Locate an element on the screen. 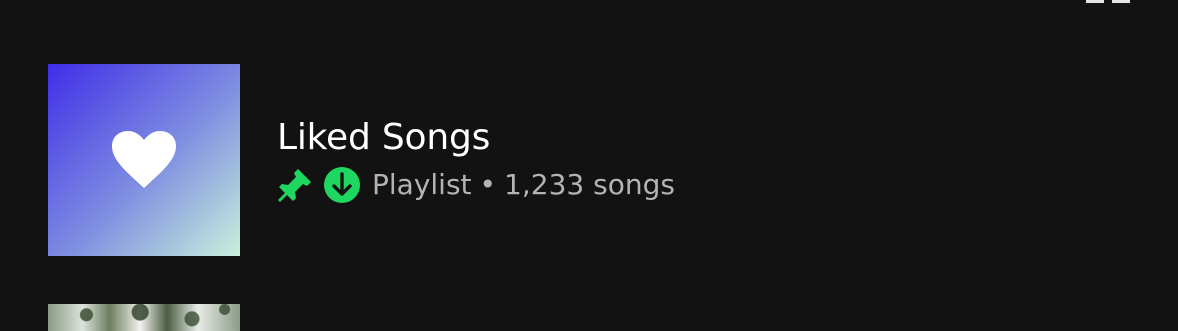 The height and width of the screenshot is (331, 1178). download-icon is located at coordinates (342, 185).